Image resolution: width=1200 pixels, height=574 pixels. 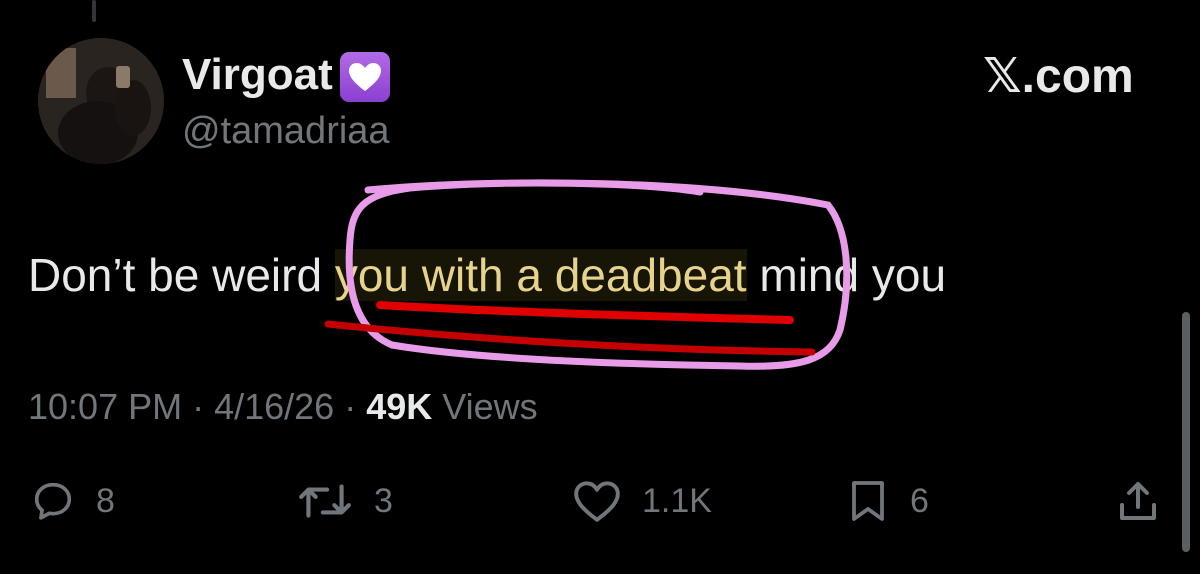 I want to click on like-button: 1.1K, so click(x=642, y=501).